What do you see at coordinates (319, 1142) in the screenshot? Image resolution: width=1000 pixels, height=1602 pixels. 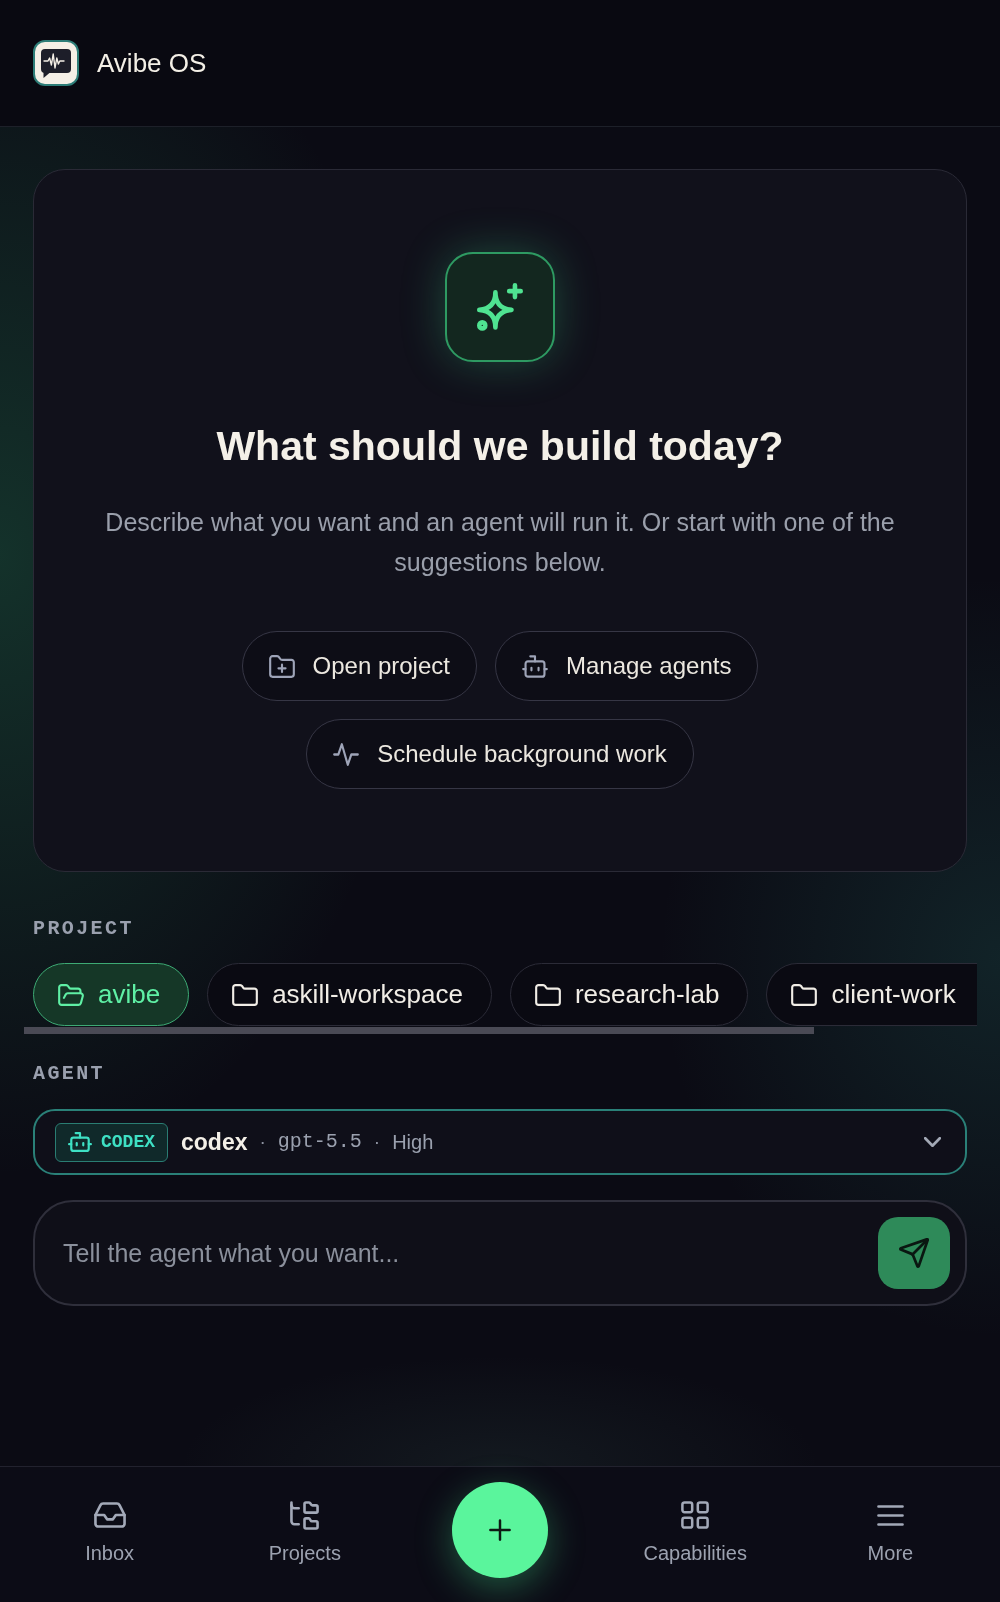 I see `model-name: gpt-5.5` at bounding box center [319, 1142].